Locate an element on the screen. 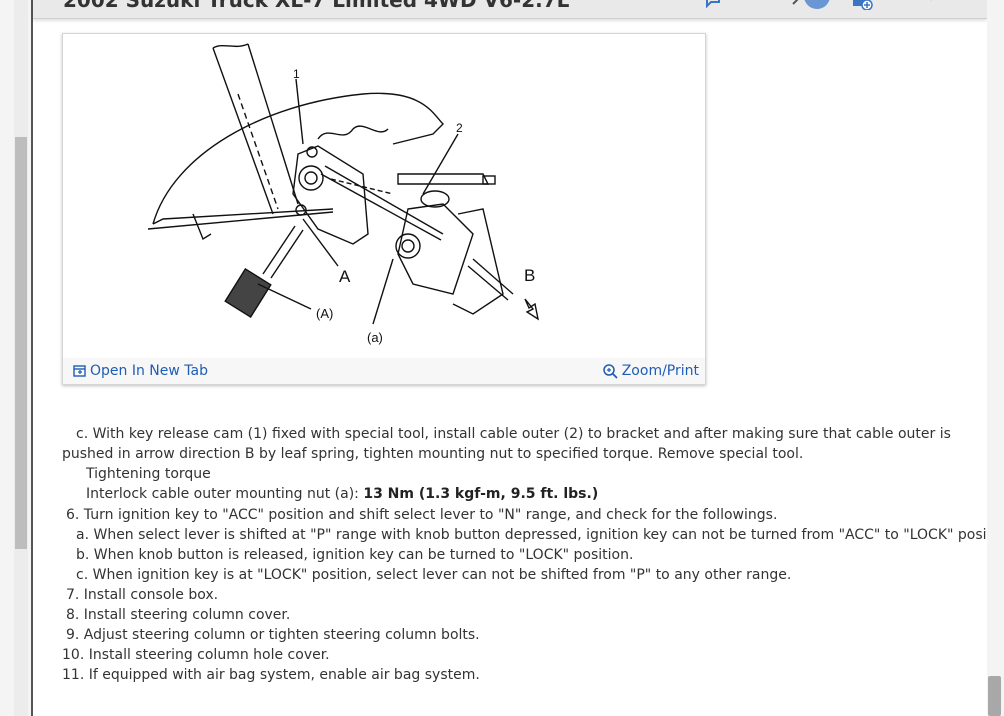  add-bookmark-icon is located at coordinates (863, 5).